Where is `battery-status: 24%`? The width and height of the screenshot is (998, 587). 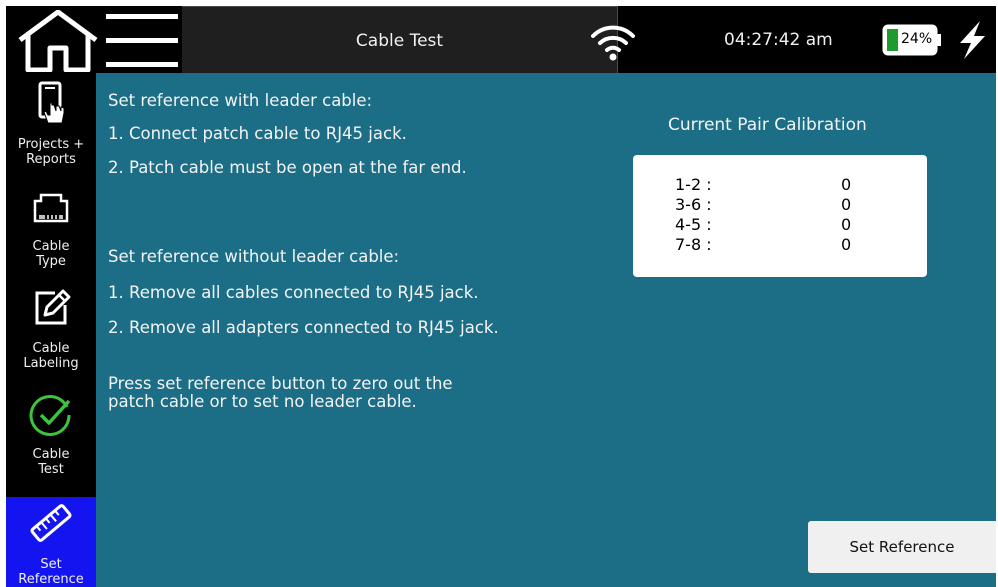
battery-status: 24% is located at coordinates (912, 40).